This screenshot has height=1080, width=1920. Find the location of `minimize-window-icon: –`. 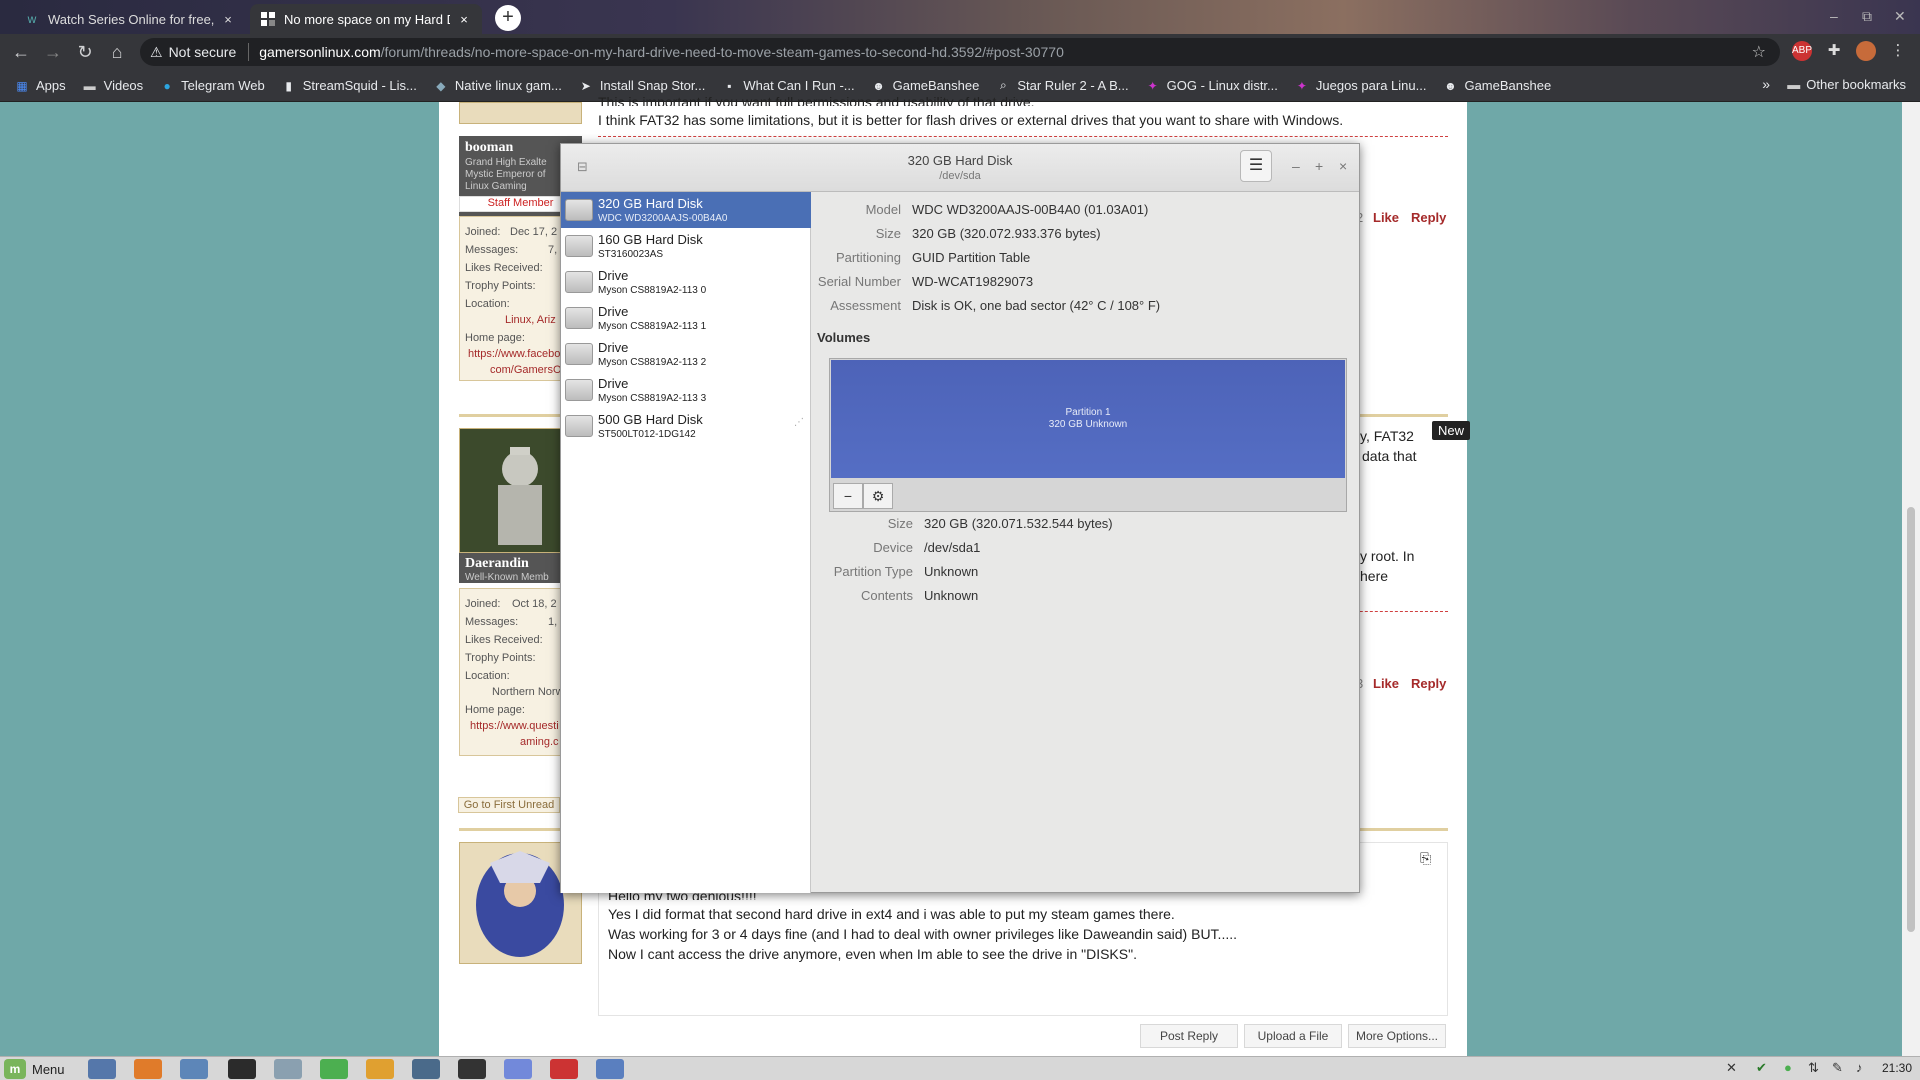

minimize-window-icon: – is located at coordinates (1834, 16).